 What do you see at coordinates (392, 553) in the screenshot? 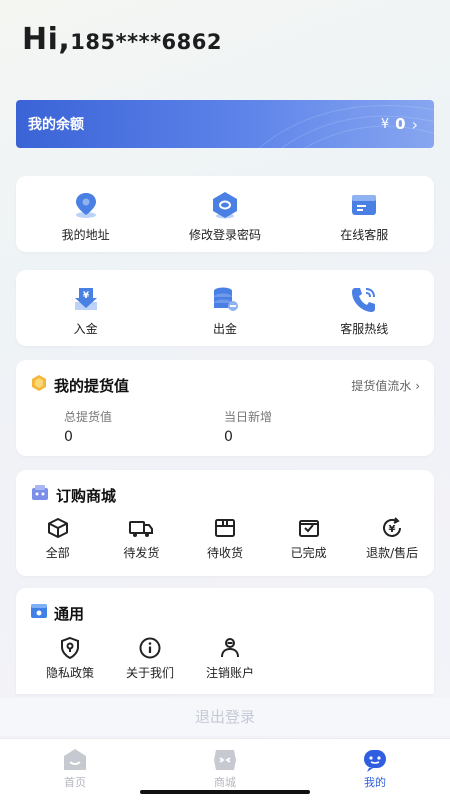
I see `order-refund-label: 退款/售后` at bounding box center [392, 553].